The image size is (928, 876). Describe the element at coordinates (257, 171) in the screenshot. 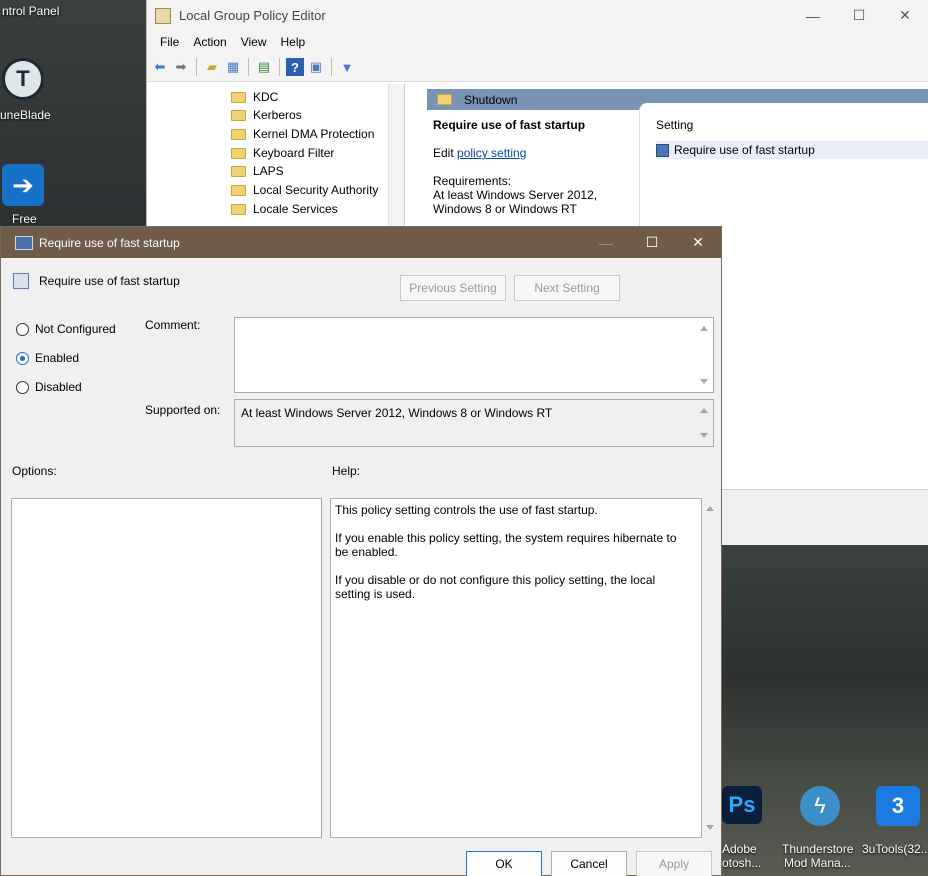

I see `tree-item-laps: LAPS` at that location.